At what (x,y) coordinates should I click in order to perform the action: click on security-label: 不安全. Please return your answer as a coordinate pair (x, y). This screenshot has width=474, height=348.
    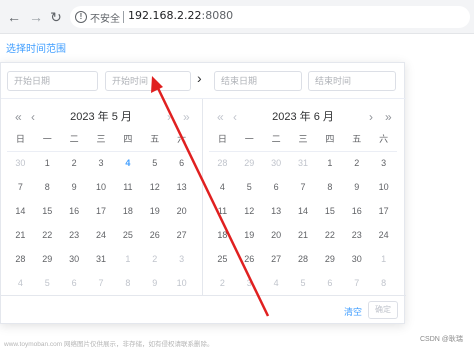
    Looking at the image, I should click on (105, 17).